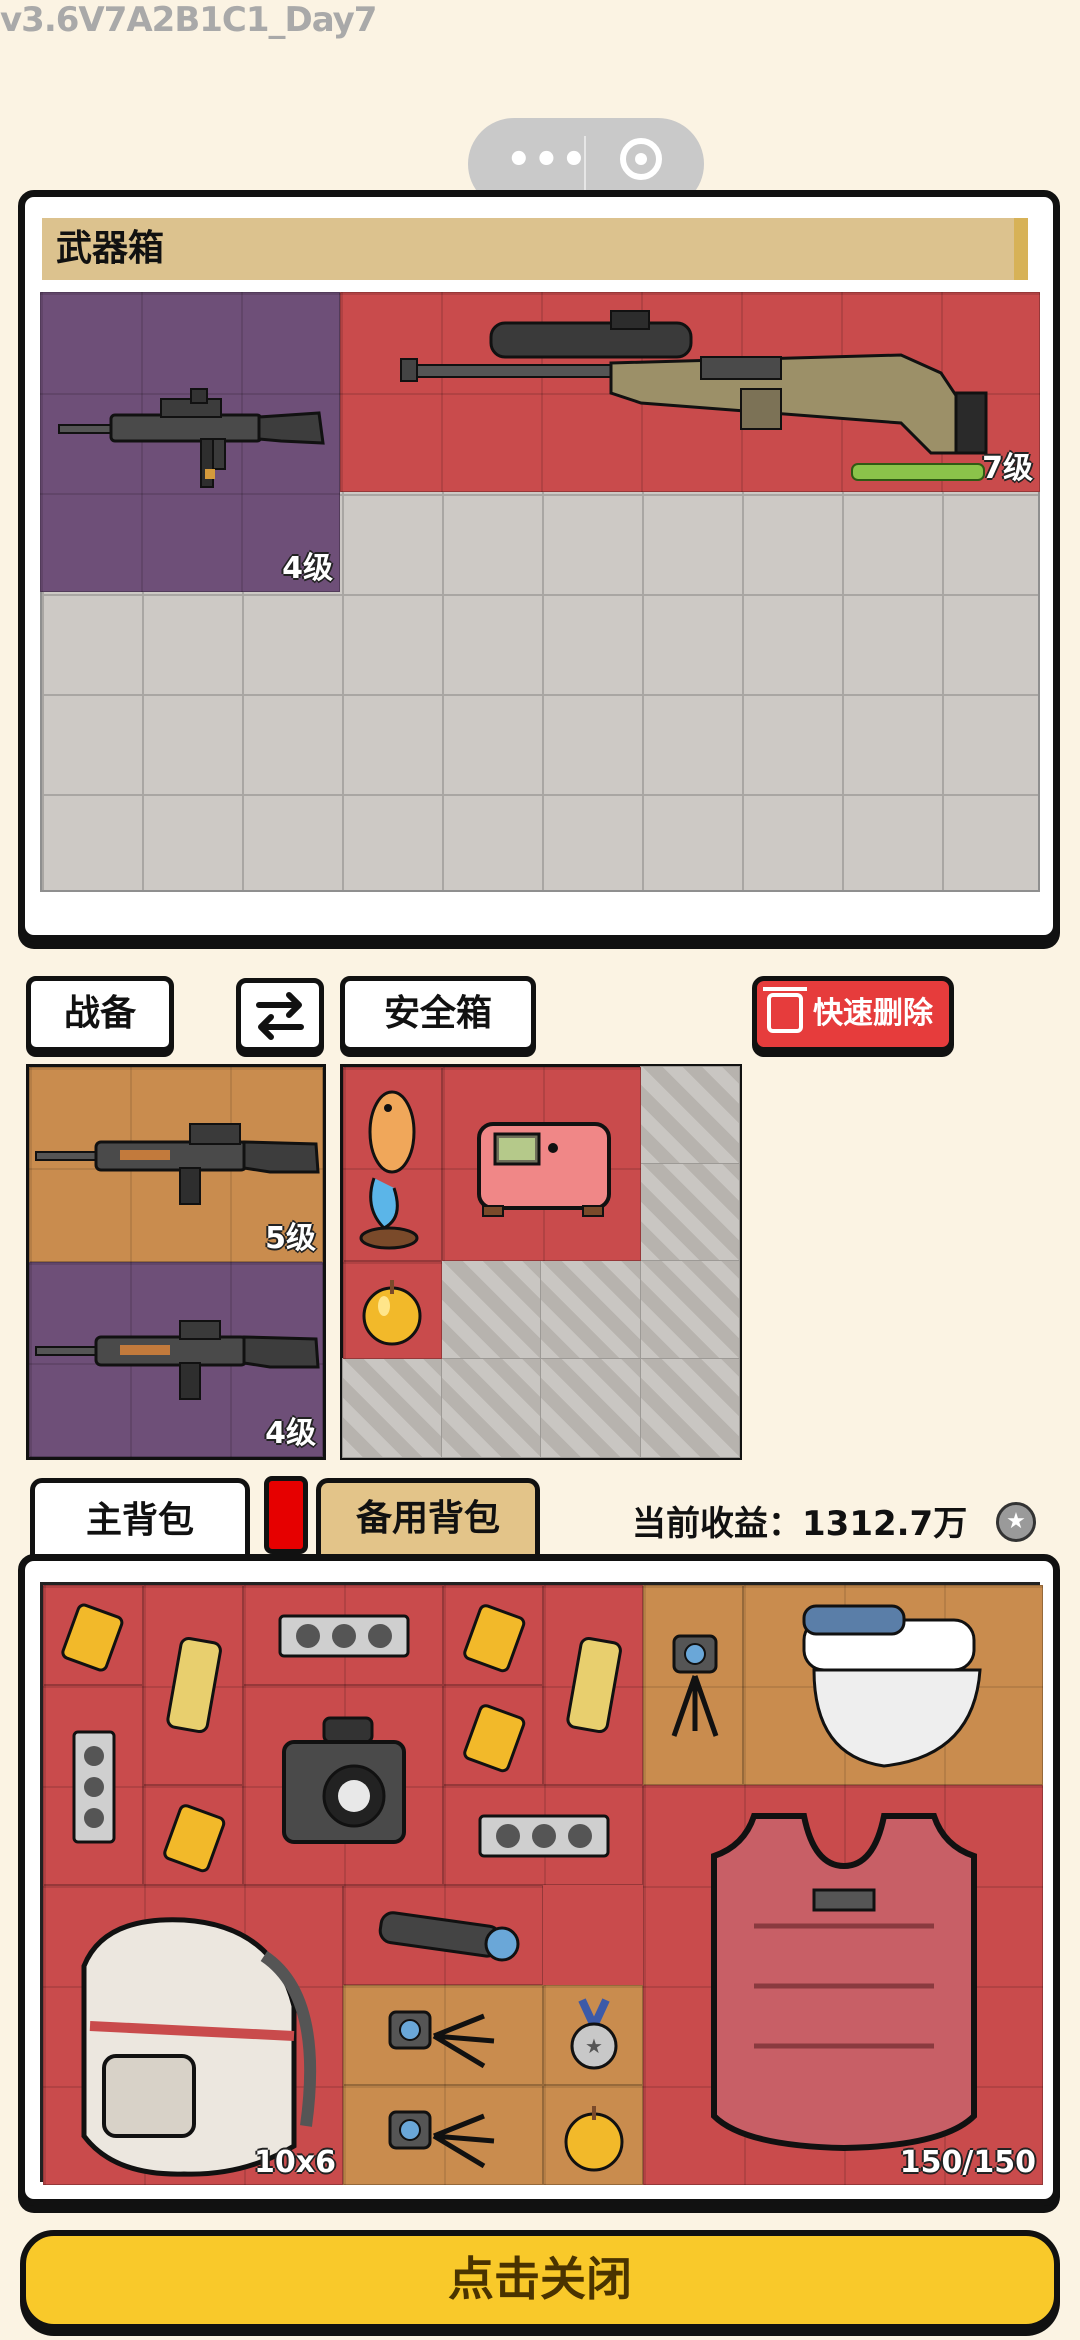 Image resolution: width=1080 pixels, height=2340 pixels. I want to click on tab-backup-backpack-label: 备用背包, so click(427, 1518).